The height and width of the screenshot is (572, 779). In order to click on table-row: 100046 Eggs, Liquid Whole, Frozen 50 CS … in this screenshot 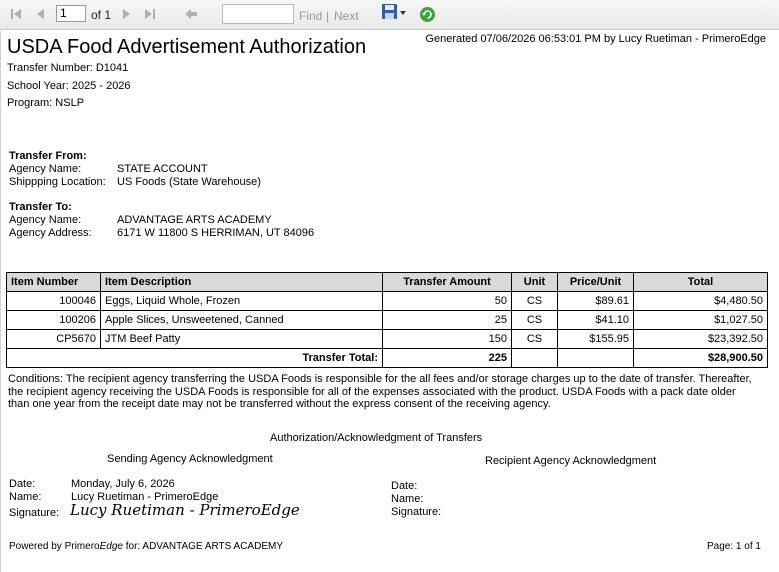, I will do `click(387, 301)`.